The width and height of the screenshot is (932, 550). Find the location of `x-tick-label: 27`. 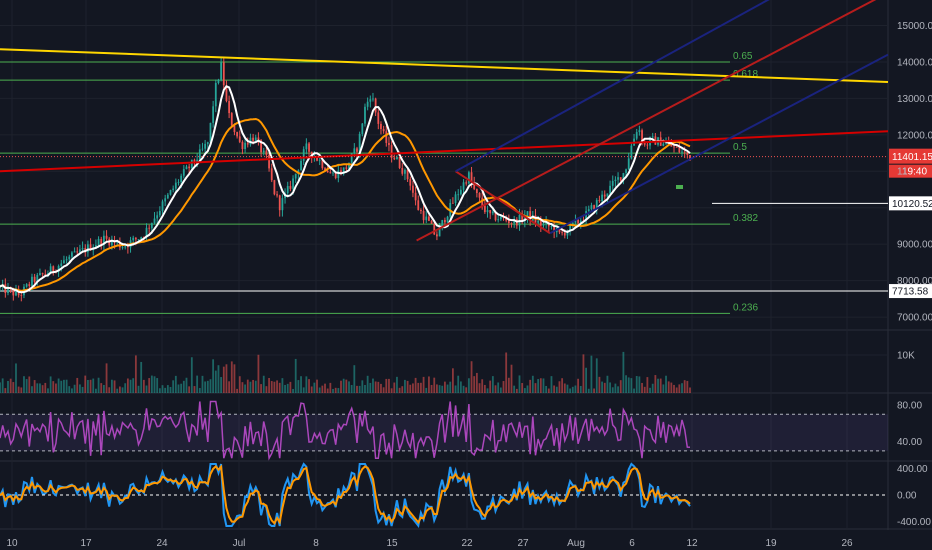

x-tick-label: 27 is located at coordinates (523, 543).